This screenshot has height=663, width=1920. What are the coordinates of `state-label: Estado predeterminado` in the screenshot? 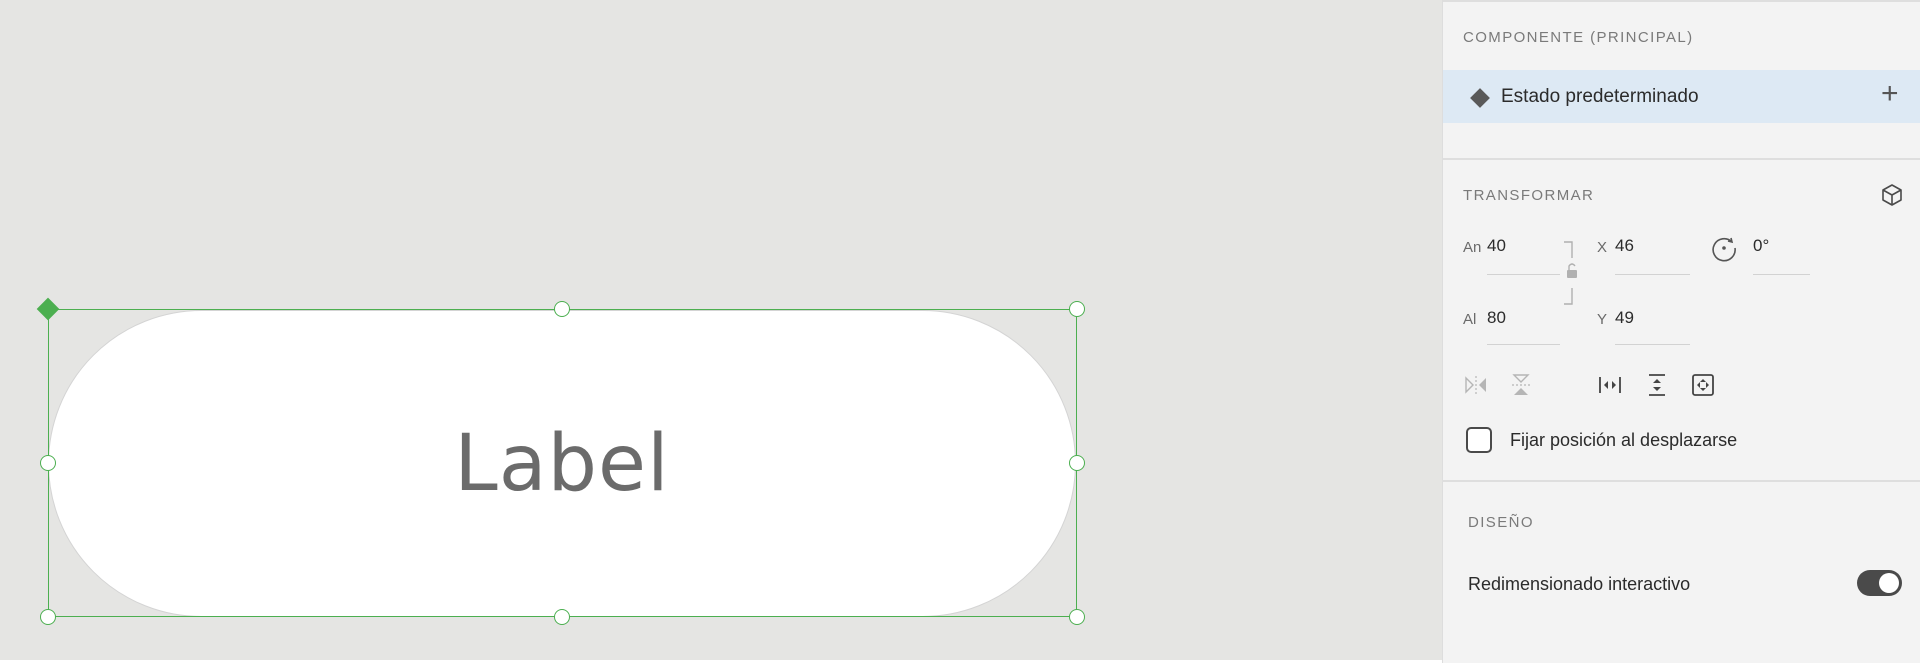 It's located at (1600, 96).